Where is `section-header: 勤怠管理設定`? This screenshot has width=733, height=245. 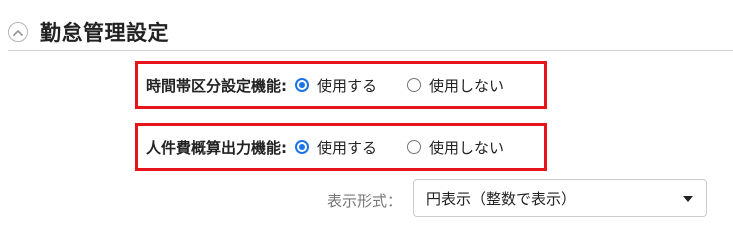
section-header: 勤怠管理設定 is located at coordinates (88, 32).